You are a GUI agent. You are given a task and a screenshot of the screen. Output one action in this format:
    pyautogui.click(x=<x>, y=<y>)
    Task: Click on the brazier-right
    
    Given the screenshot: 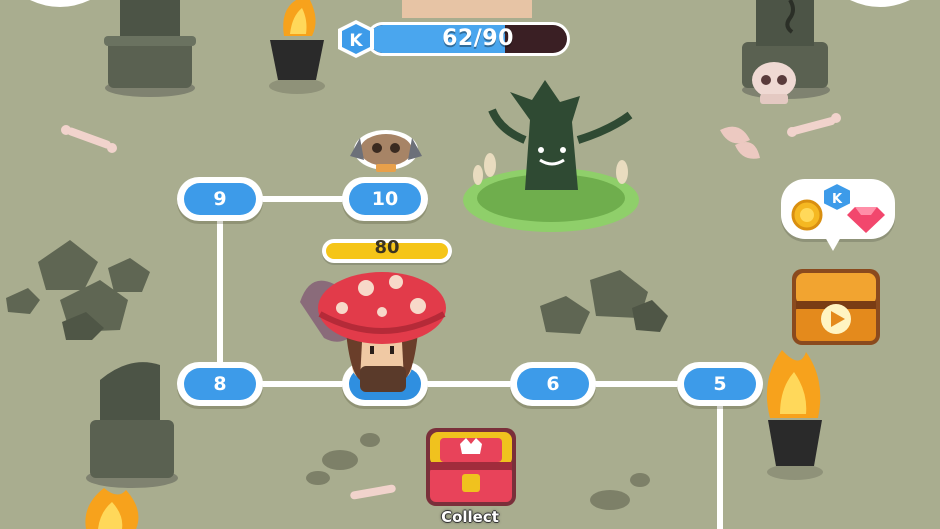 What is the action you would take?
    pyautogui.click(x=794, y=415)
    